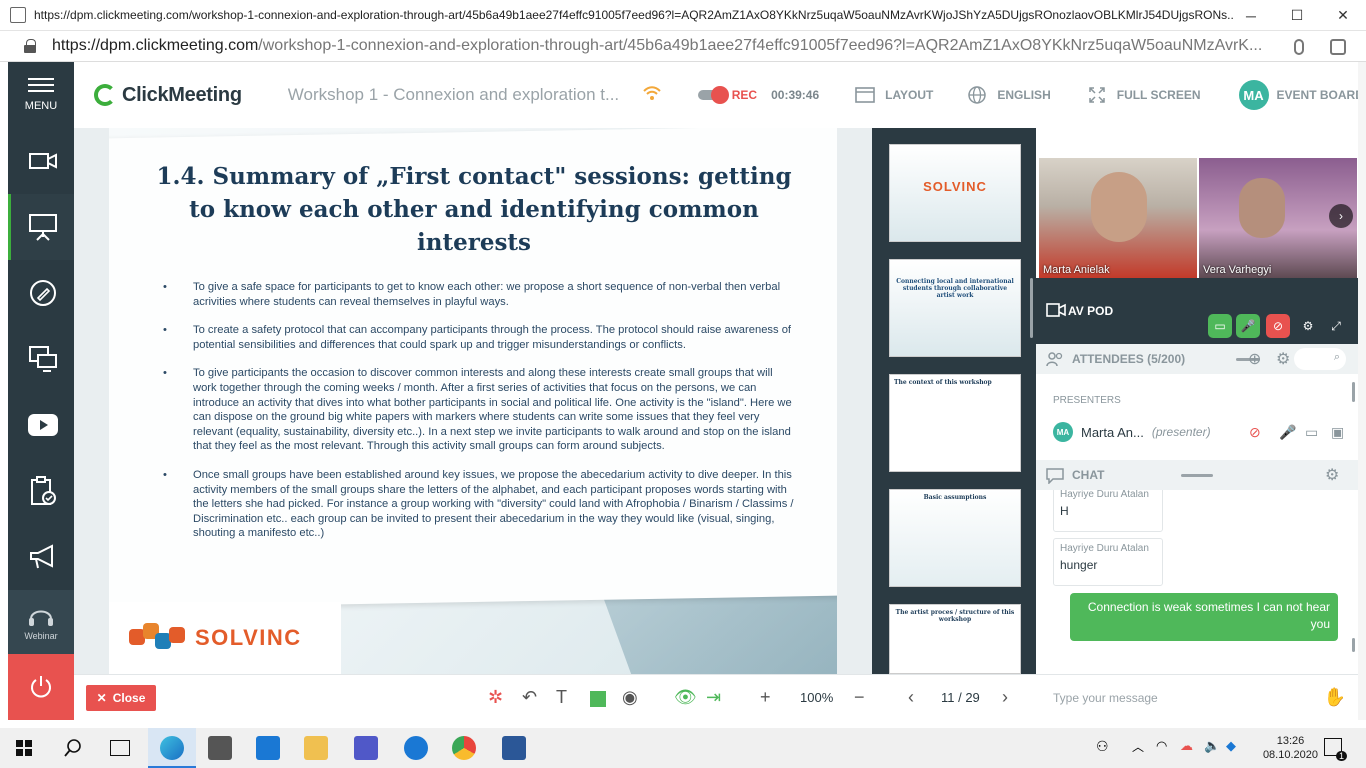 The width and height of the screenshot is (1366, 768). Describe the element at coordinates (1031, 308) in the screenshot. I see `thumbnail-scrollbar` at that location.